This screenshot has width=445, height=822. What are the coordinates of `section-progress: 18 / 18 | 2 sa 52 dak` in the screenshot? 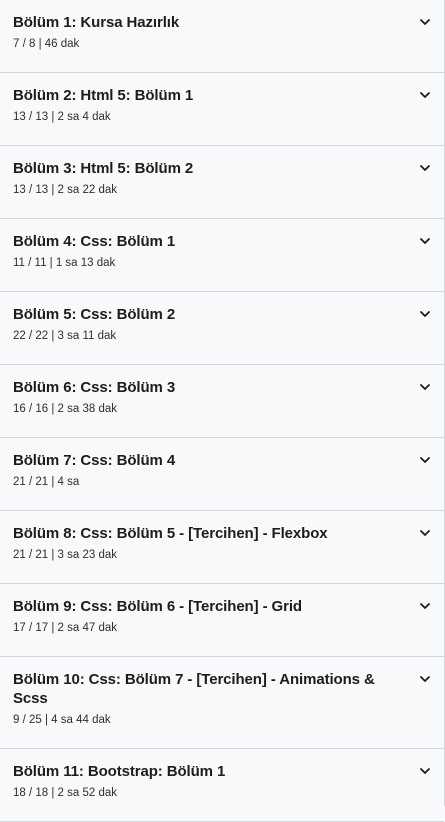 It's located at (65, 793).